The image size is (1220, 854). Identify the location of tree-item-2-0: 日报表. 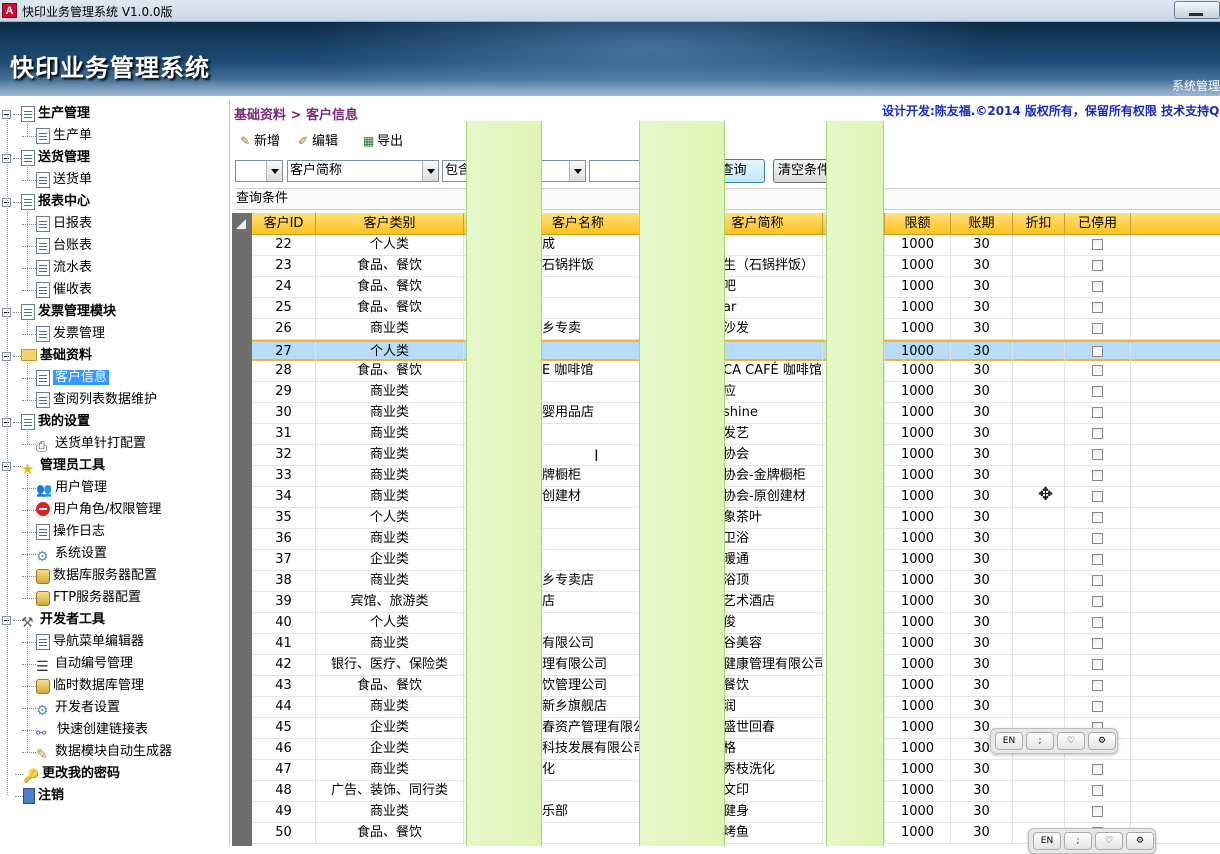
(57, 224).